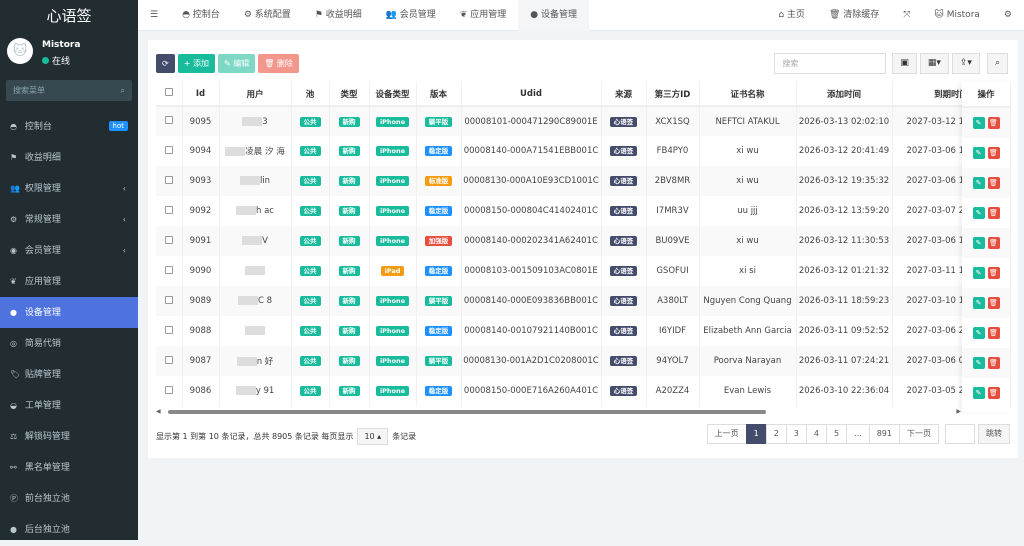  Describe the element at coordinates (69, 250) in the screenshot. I see `sidebar-item-4: ◉ 会员管理 ‹` at that location.